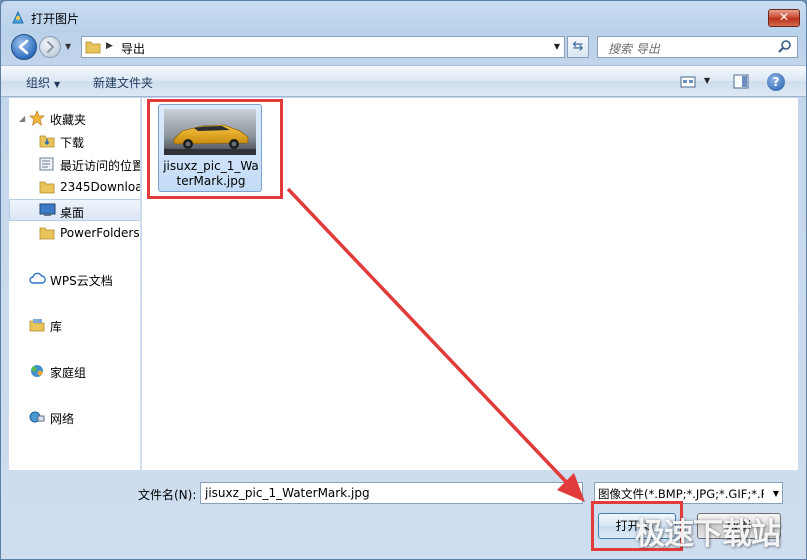 This screenshot has width=807, height=560. What do you see at coordinates (776, 82) in the screenshot?
I see `help-icon: ?` at bounding box center [776, 82].